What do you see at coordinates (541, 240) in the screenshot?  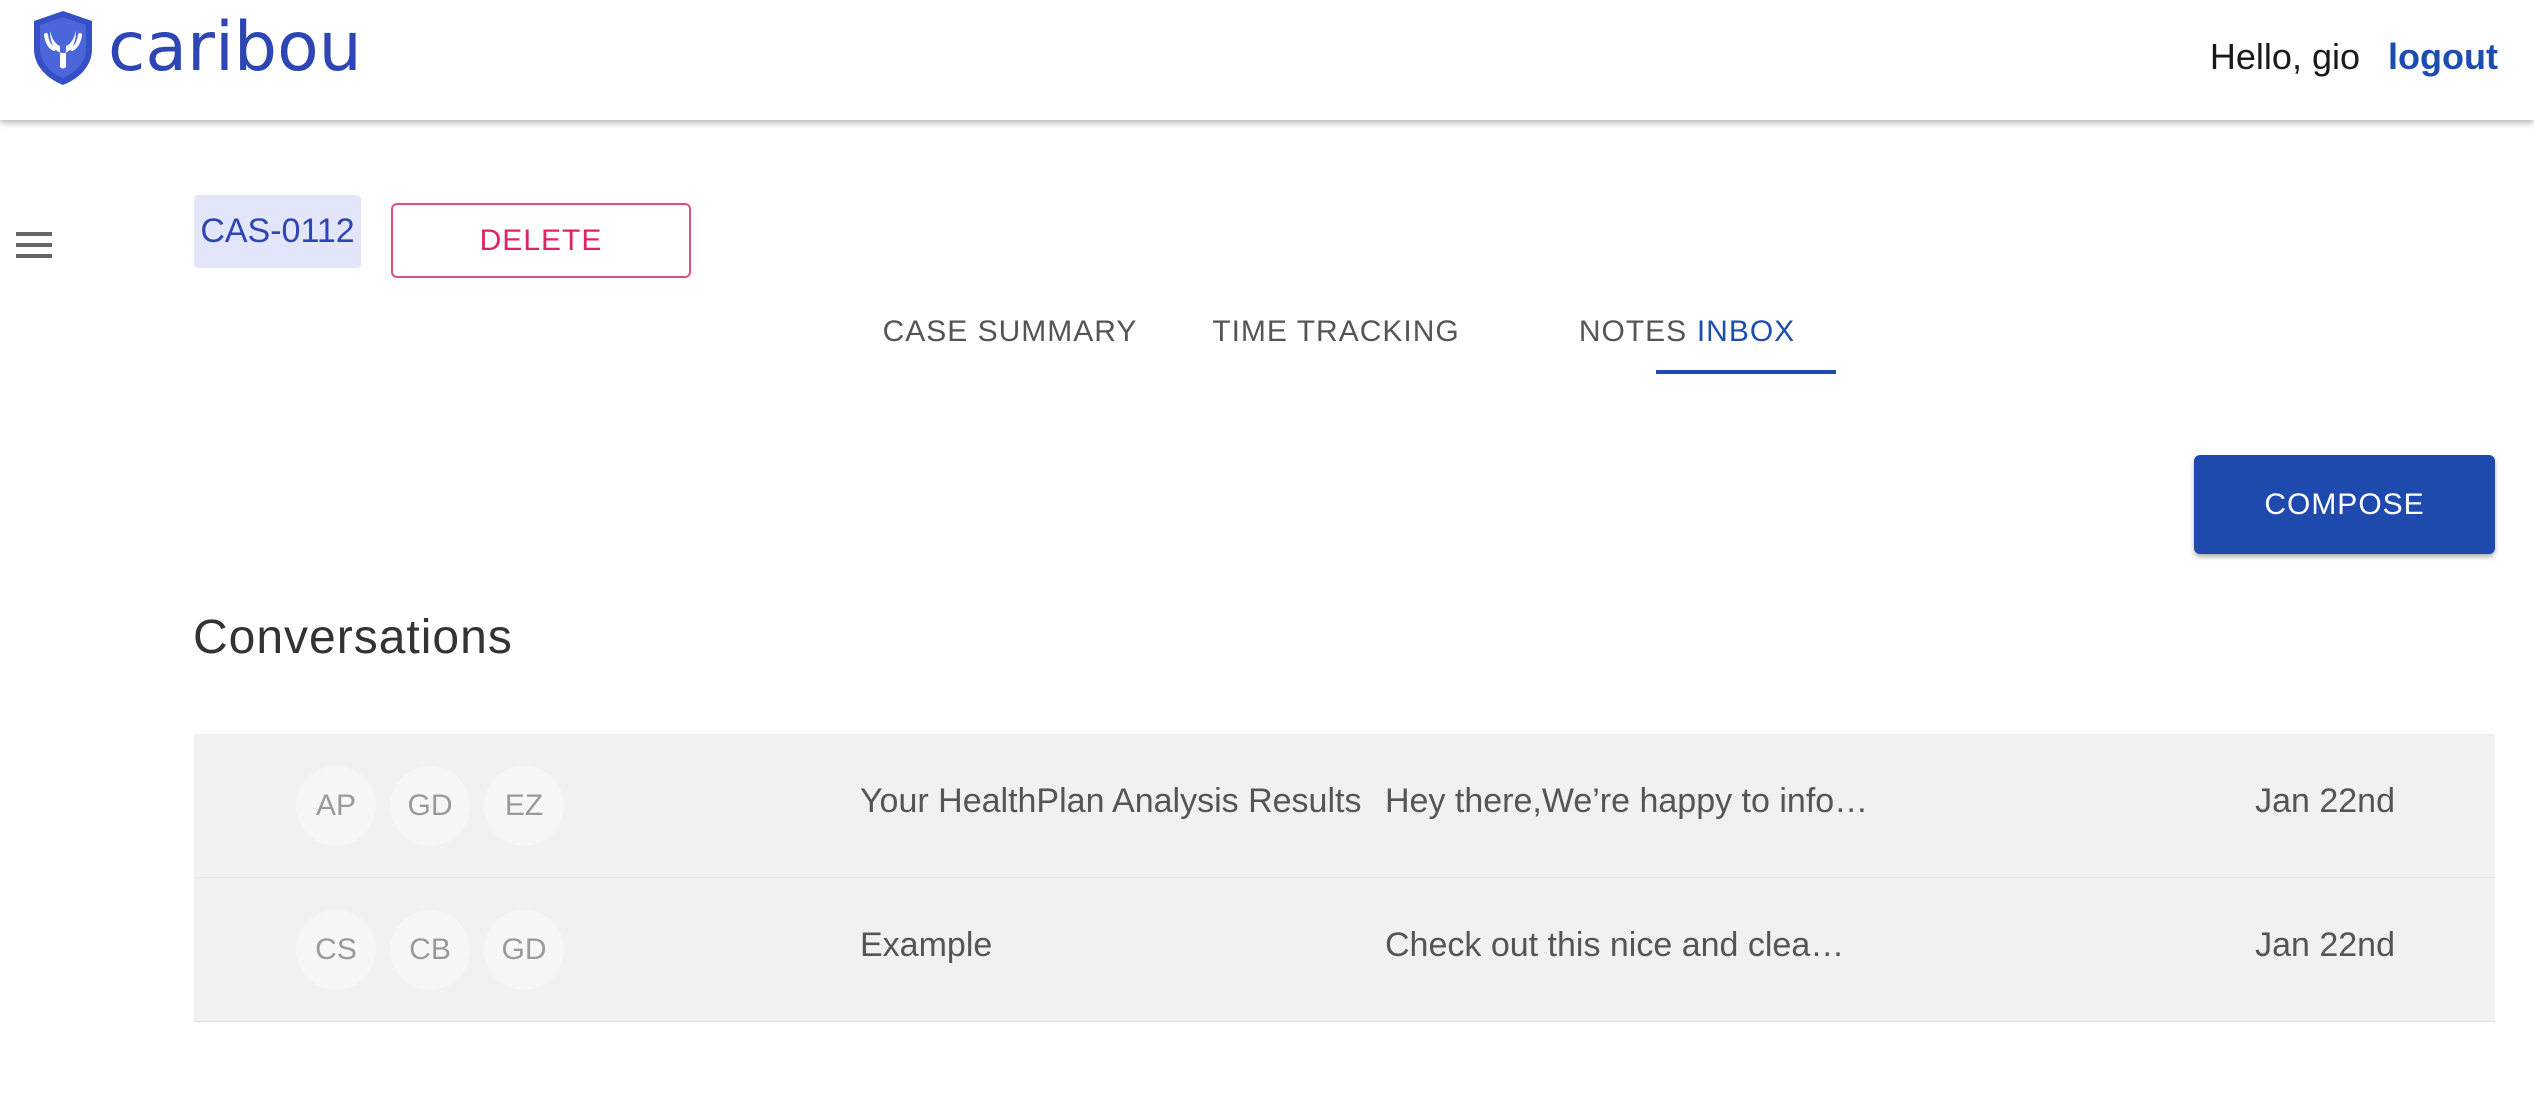 I see `delete-case-button: DELETE` at bounding box center [541, 240].